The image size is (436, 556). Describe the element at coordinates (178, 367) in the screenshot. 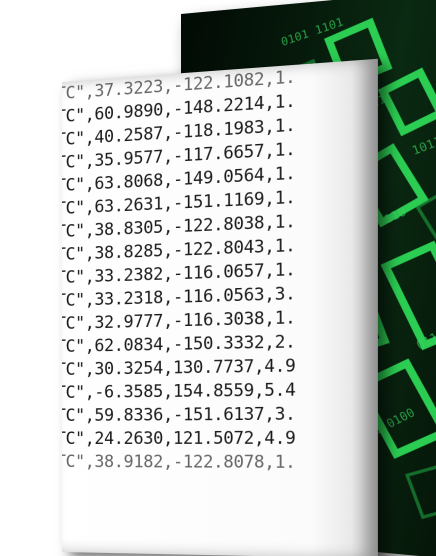

I see `data-line: TC",30.3254,130.7737,4.9` at that location.